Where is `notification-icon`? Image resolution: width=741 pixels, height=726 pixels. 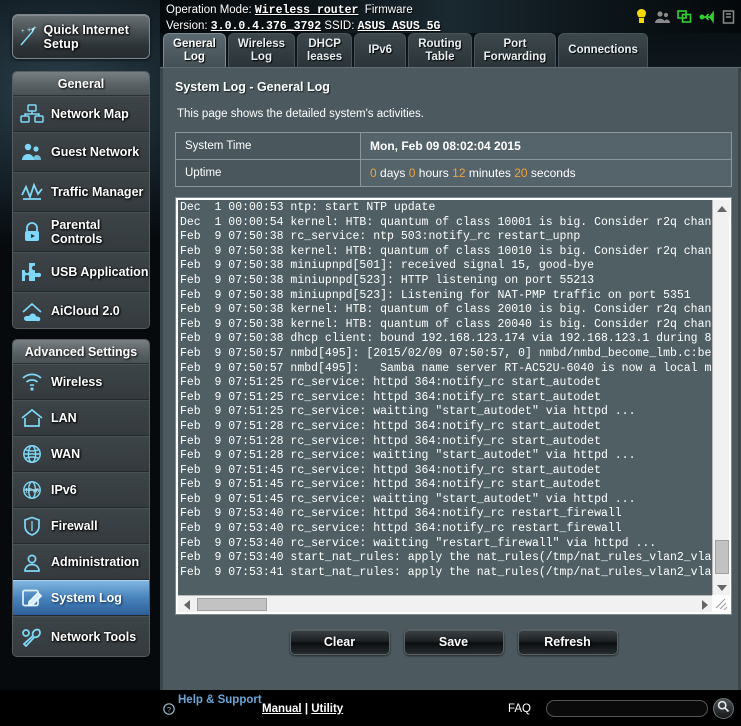 notification-icon is located at coordinates (641, 16).